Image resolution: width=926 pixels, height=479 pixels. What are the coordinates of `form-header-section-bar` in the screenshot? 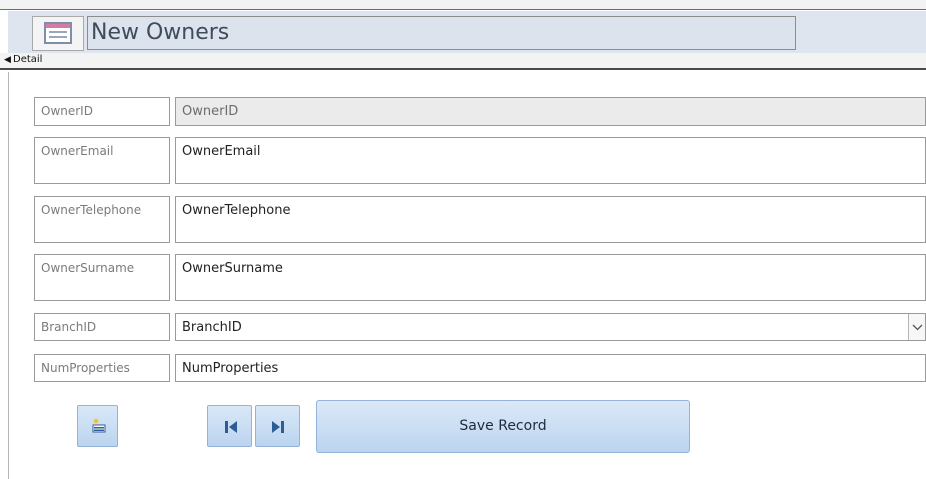 It's located at (463, 5).